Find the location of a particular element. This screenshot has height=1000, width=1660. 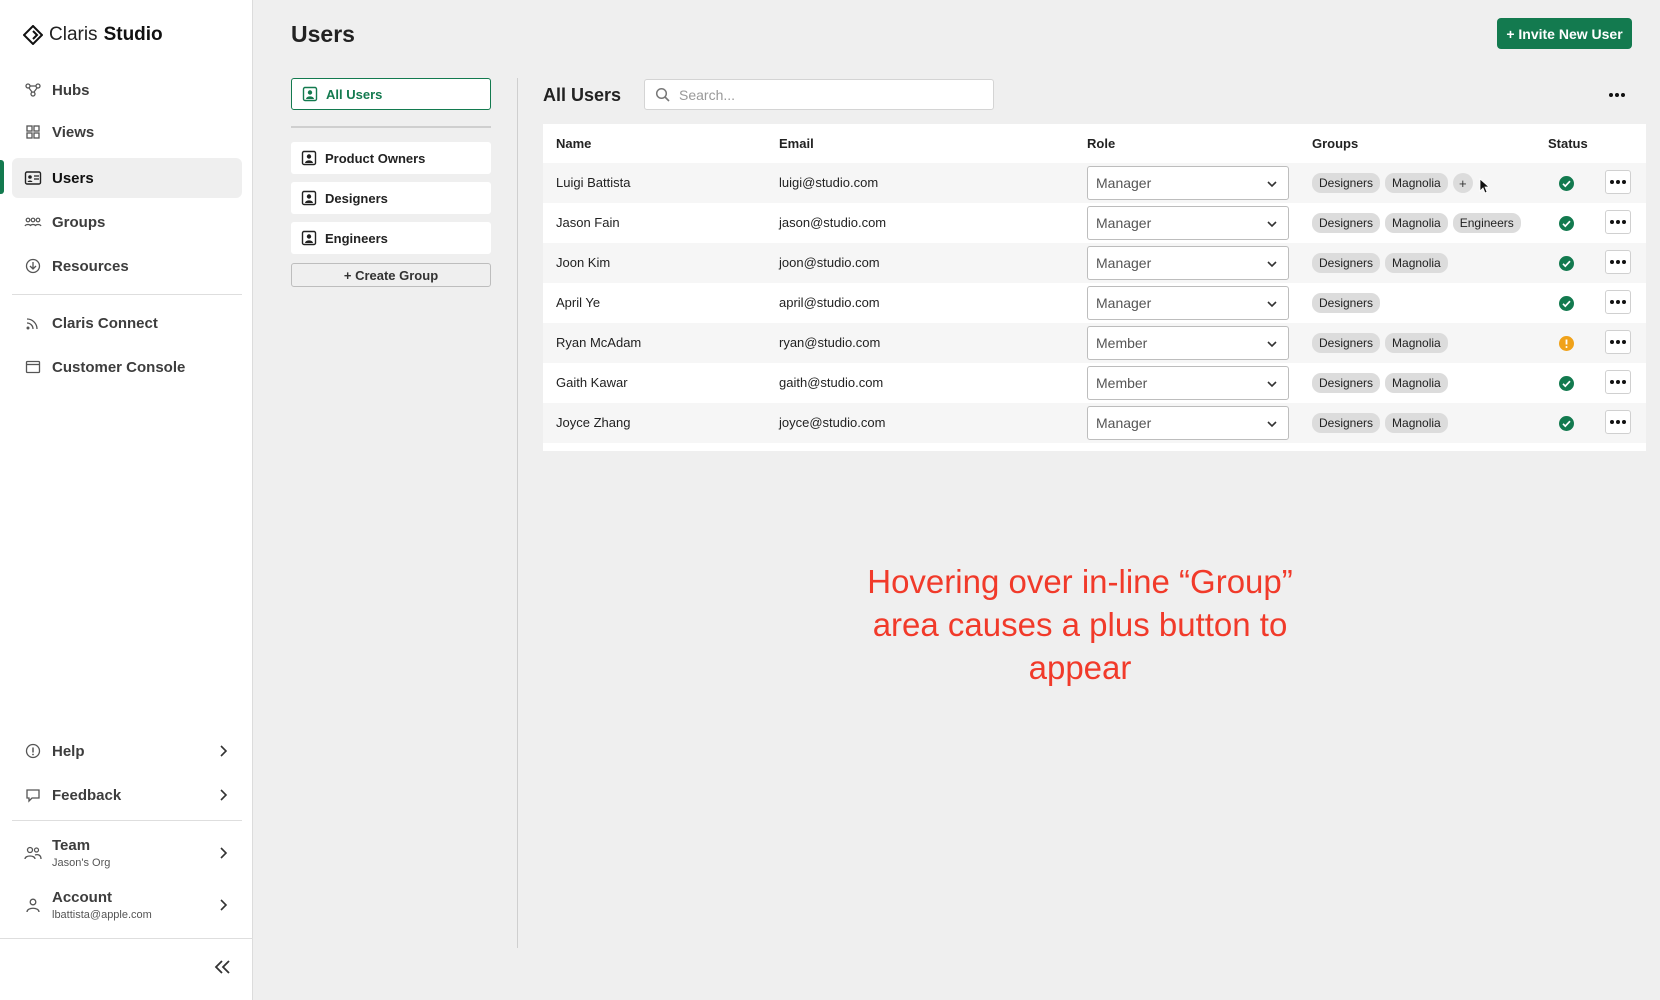

create-group-button: + Create Group is located at coordinates (391, 275).